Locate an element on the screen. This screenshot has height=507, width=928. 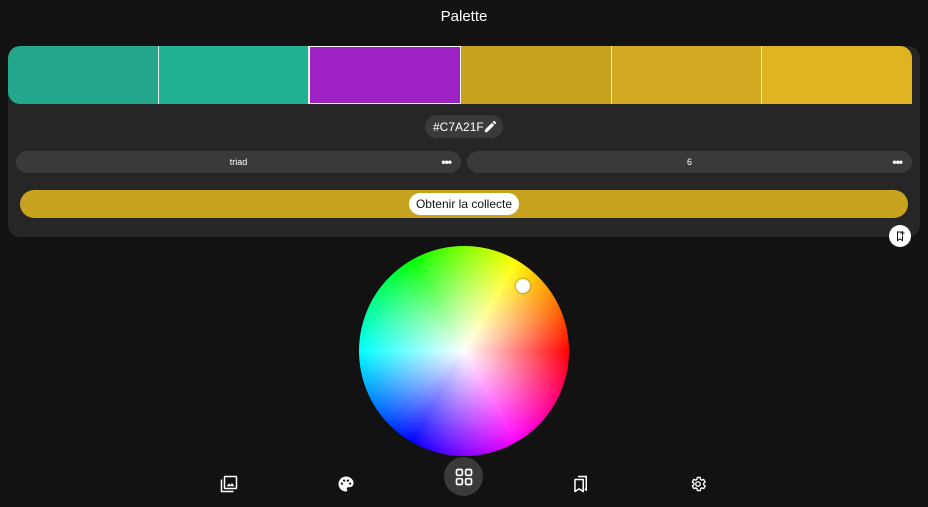
nav-settings is located at coordinates (698, 484).